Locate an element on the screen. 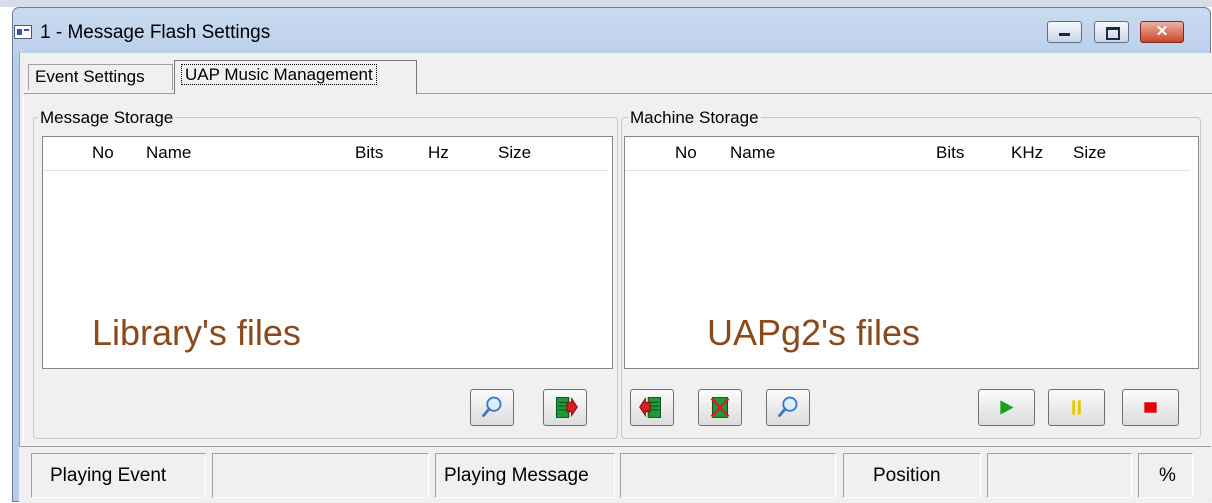 The height and width of the screenshot is (503, 1212). column-header-hz: Hz is located at coordinates (438, 153).